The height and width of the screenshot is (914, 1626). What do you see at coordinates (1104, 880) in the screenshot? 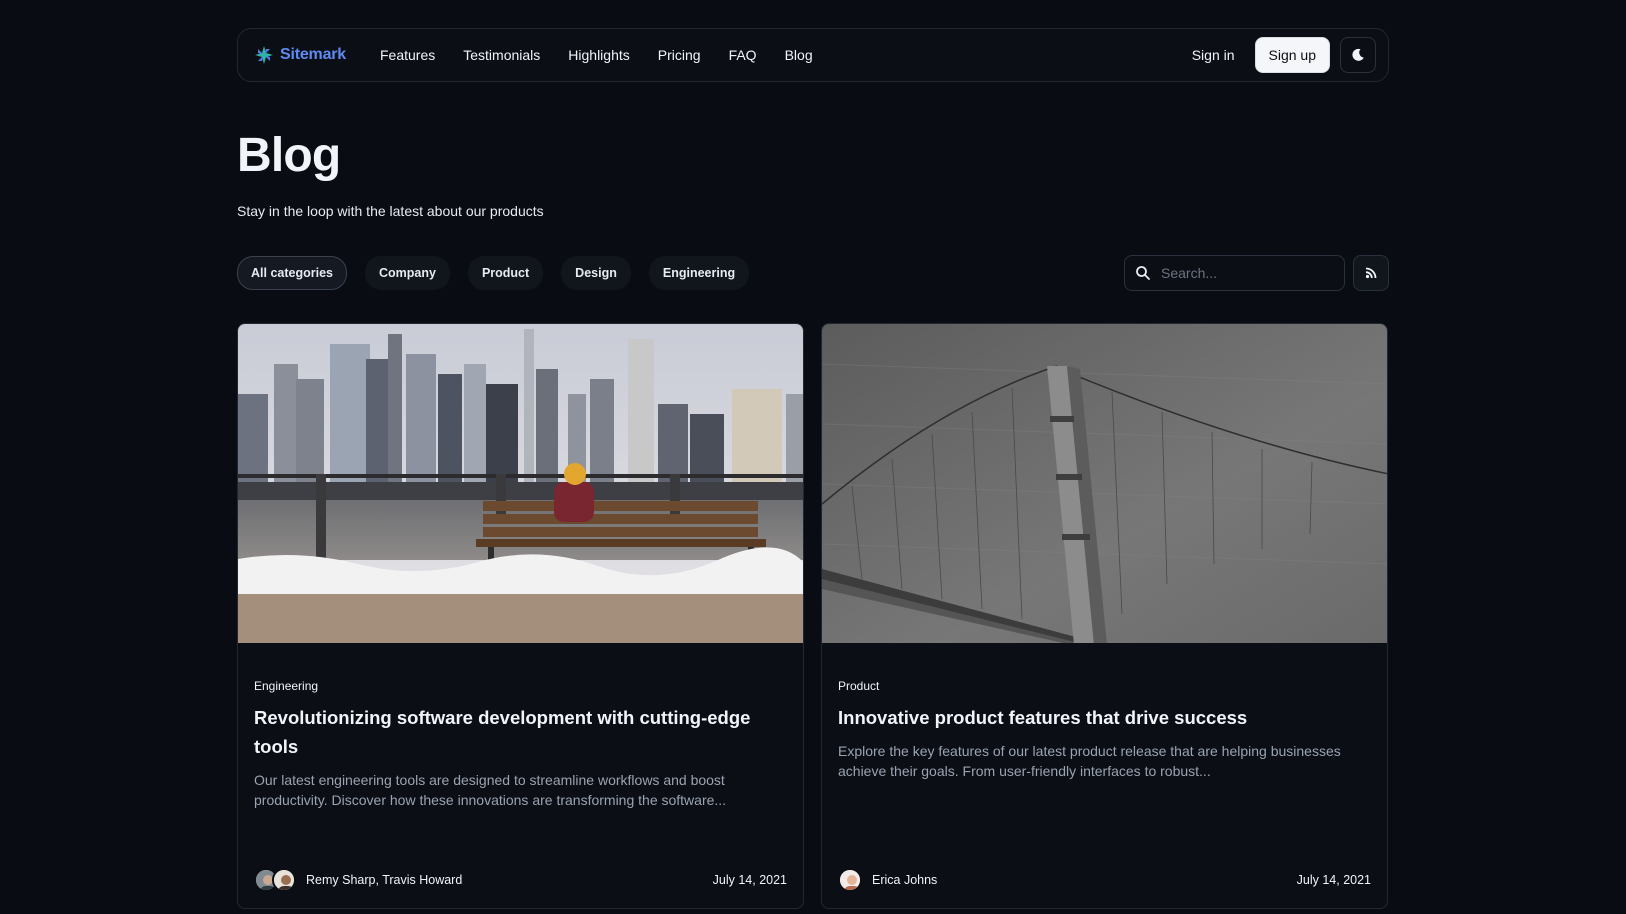
I see `post-footer: Erica Johns July 14, 2021` at bounding box center [1104, 880].